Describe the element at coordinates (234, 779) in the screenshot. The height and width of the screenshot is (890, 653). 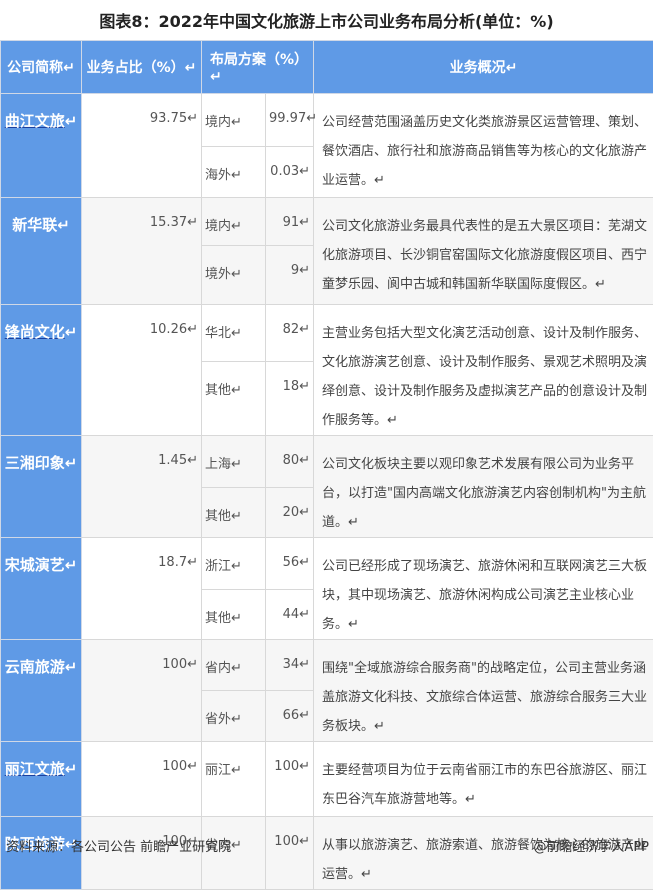
I see `layout-region: 丽江↵` at that location.